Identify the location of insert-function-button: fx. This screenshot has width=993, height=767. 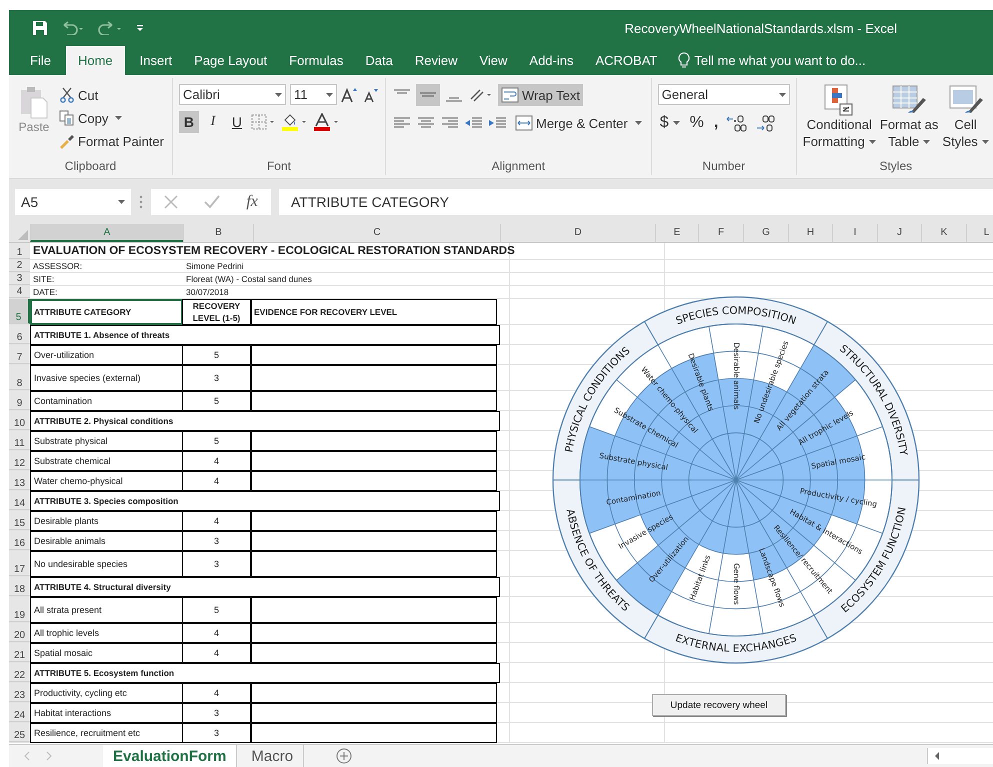
(252, 201).